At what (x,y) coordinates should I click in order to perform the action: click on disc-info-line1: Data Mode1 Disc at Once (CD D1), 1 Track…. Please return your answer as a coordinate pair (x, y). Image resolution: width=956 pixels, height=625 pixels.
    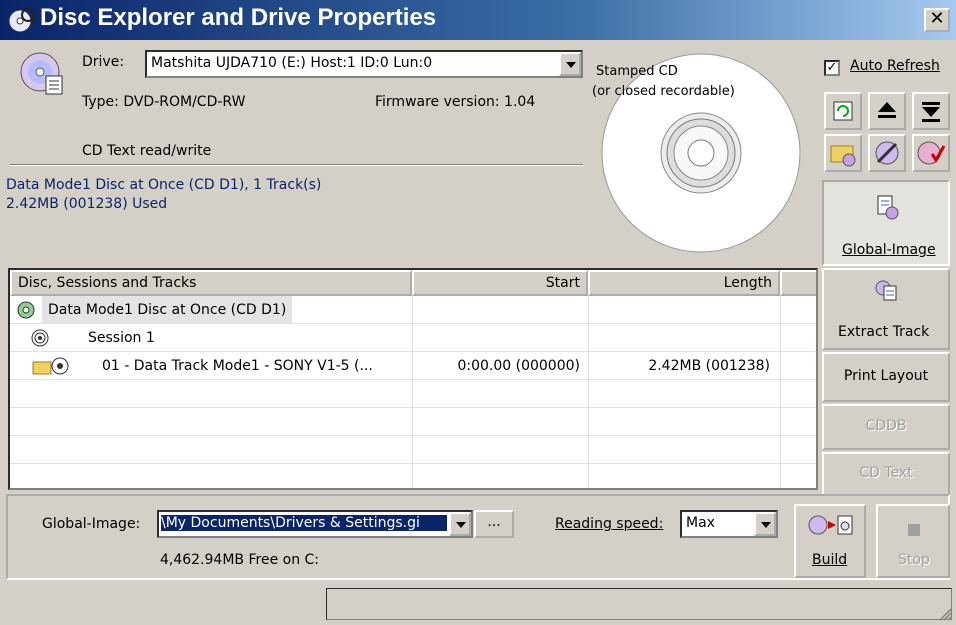
    Looking at the image, I should click on (164, 185).